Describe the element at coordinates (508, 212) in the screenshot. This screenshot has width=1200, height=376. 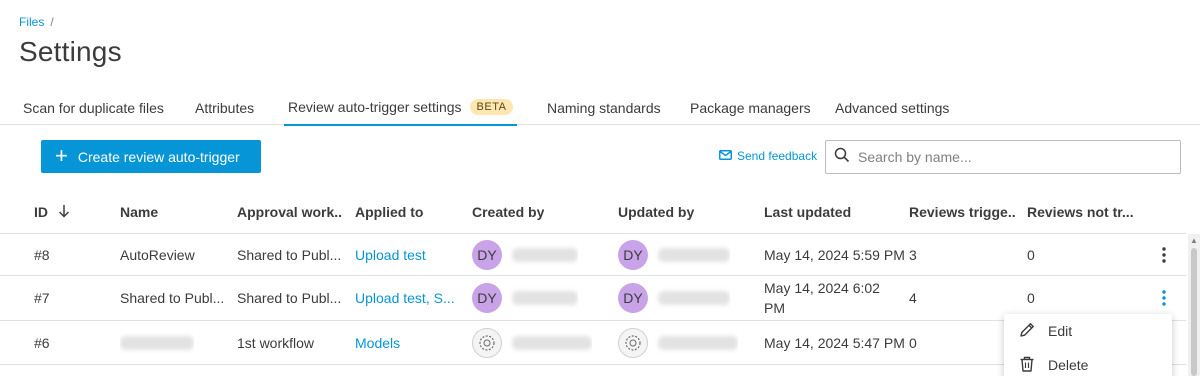
I see `column-header-created-by: Created by` at that location.